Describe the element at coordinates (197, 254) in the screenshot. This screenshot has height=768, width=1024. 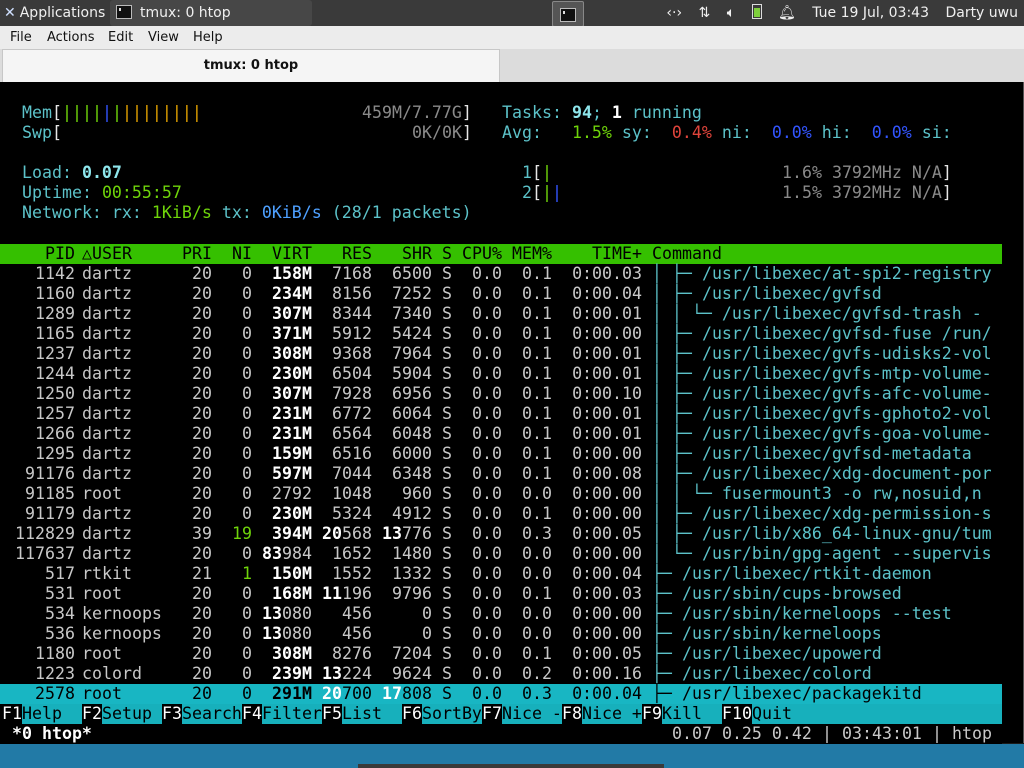
I see `column-header-pri: PRI` at that location.